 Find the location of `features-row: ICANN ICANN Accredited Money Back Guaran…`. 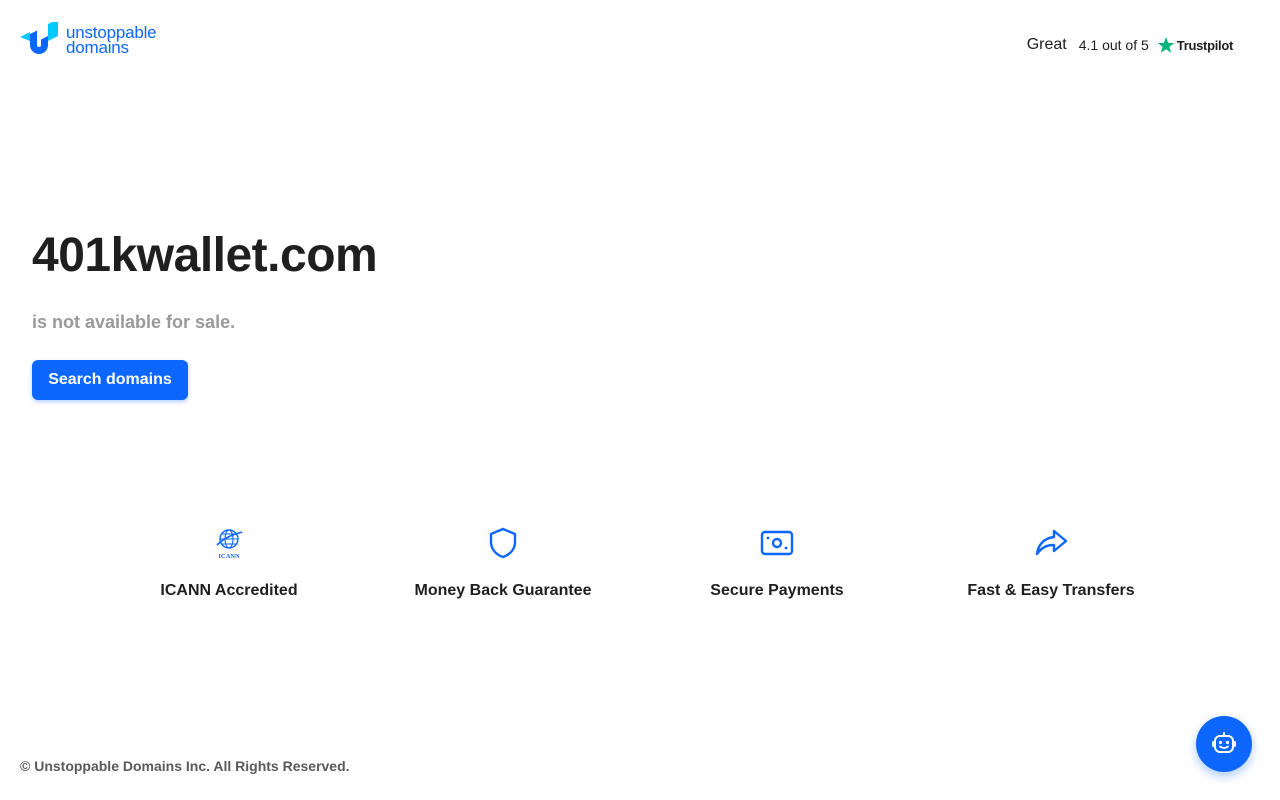

features-row: ICANN ICANN Accredited Money Back Guaran… is located at coordinates (640, 571).